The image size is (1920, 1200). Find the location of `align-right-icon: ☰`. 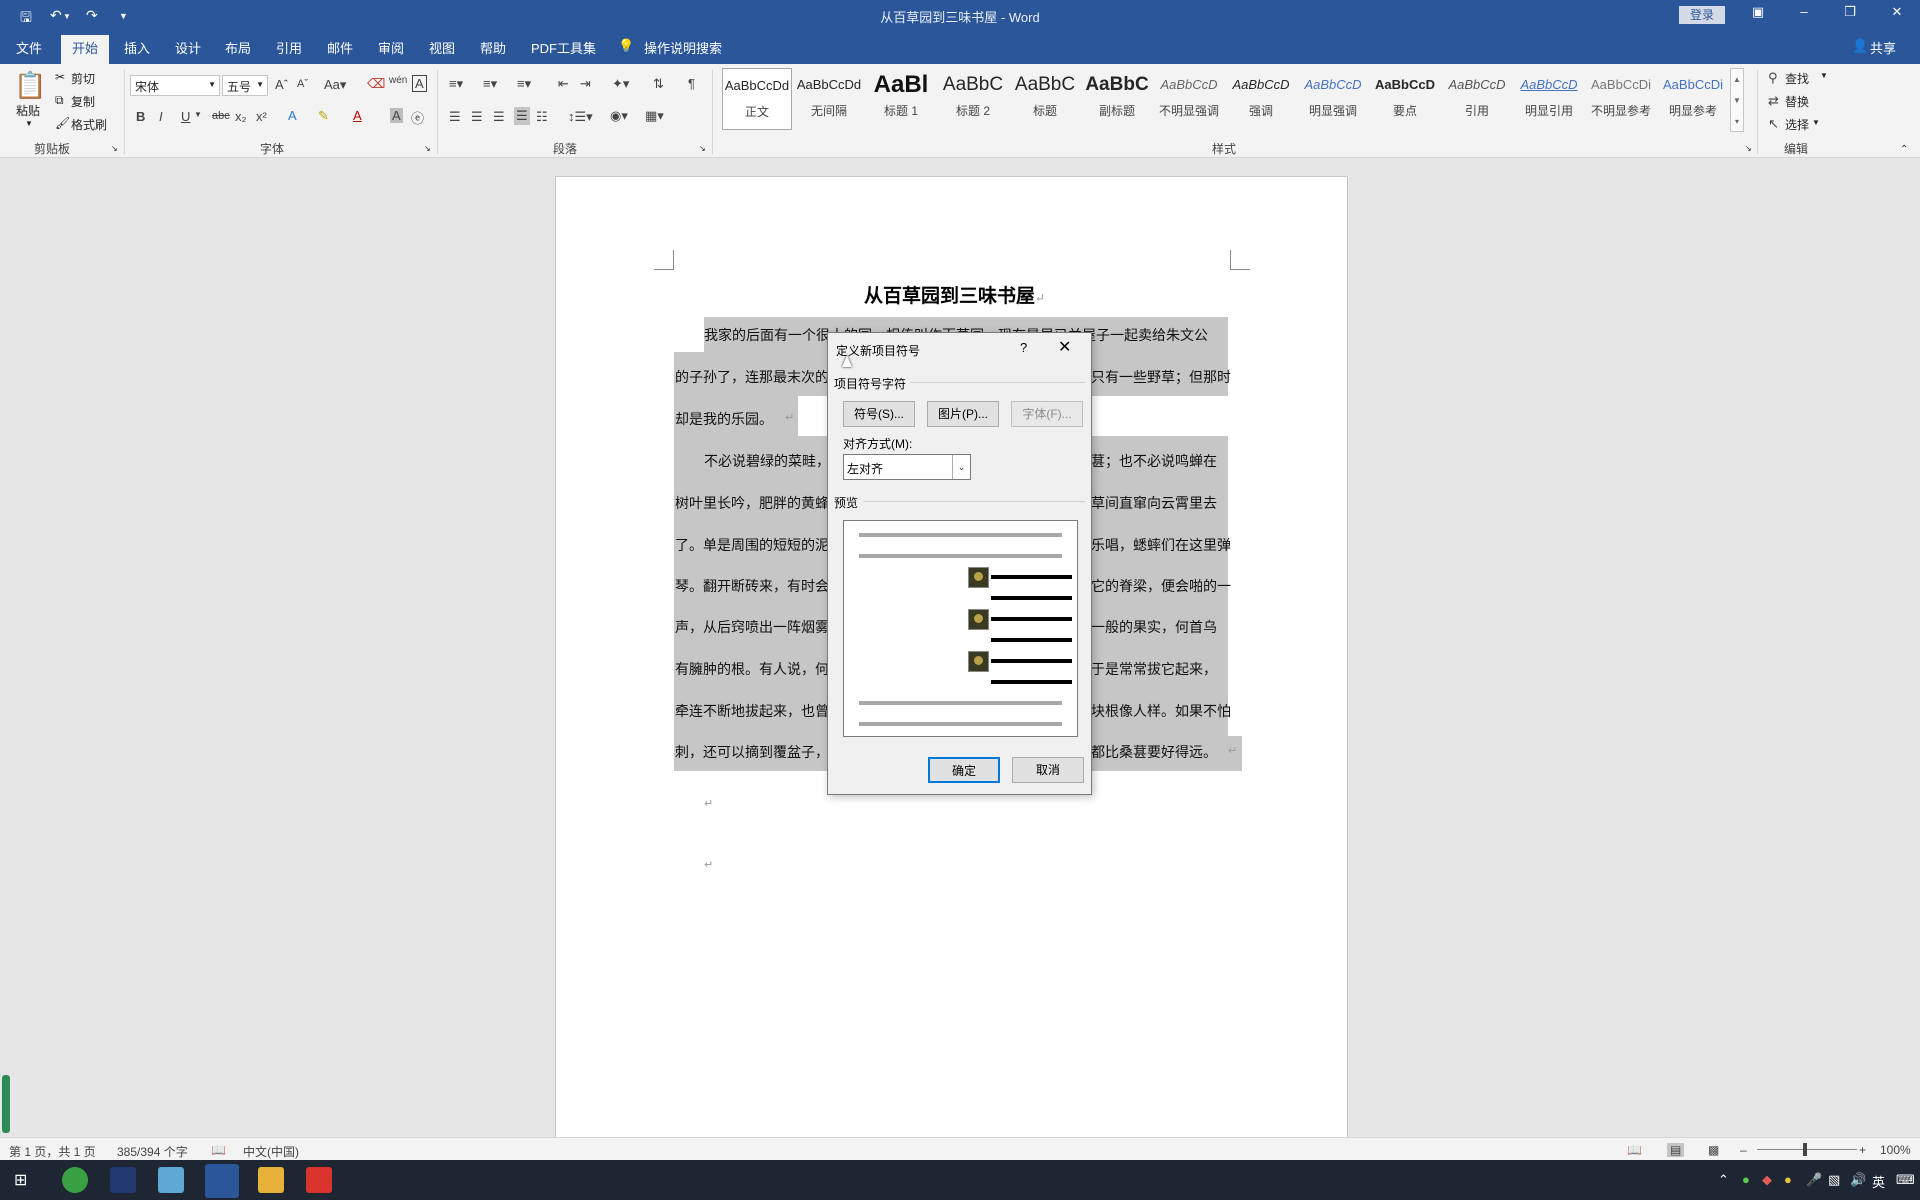

align-right-icon: ☰ is located at coordinates (499, 117).